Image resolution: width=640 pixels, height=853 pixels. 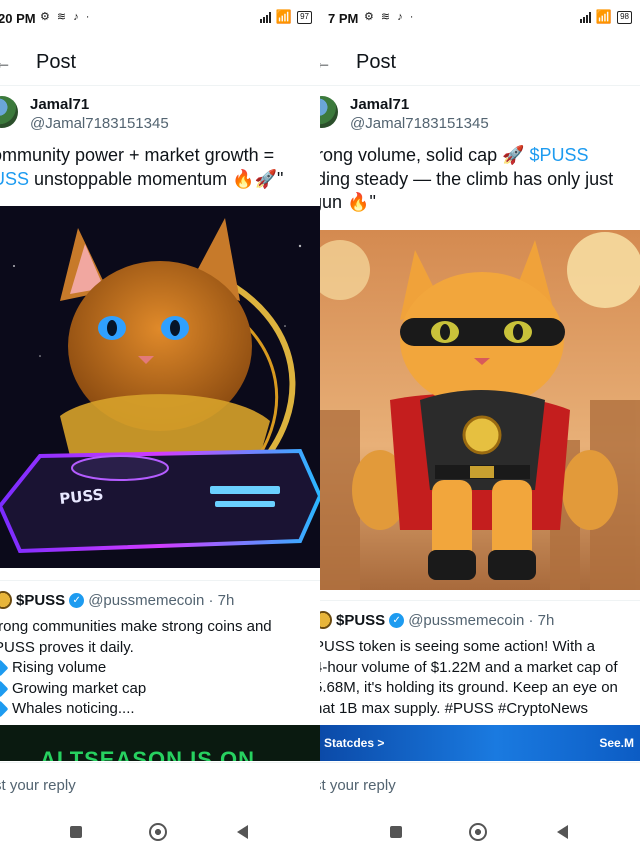 I want to click on list-item: Rising volume, so click(x=160, y=668).